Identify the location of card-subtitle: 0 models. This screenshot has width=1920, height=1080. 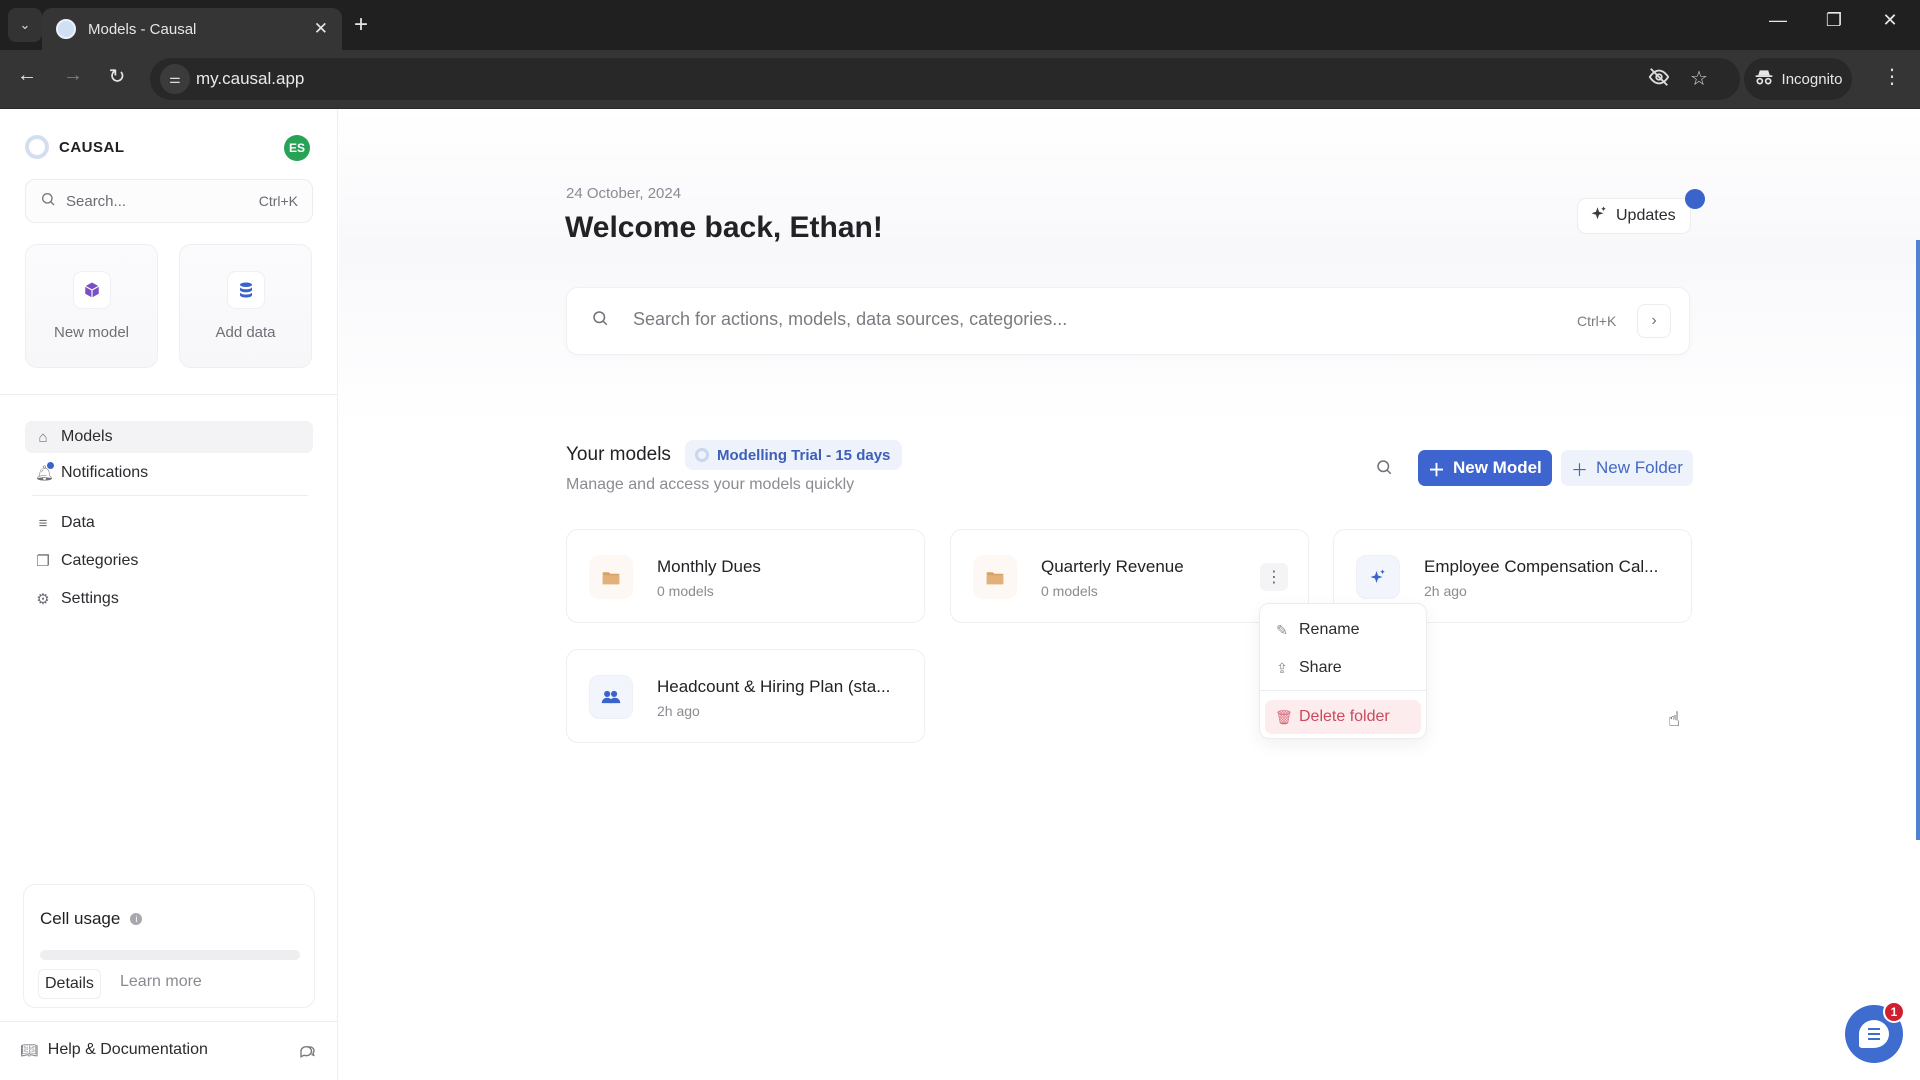
(685, 591).